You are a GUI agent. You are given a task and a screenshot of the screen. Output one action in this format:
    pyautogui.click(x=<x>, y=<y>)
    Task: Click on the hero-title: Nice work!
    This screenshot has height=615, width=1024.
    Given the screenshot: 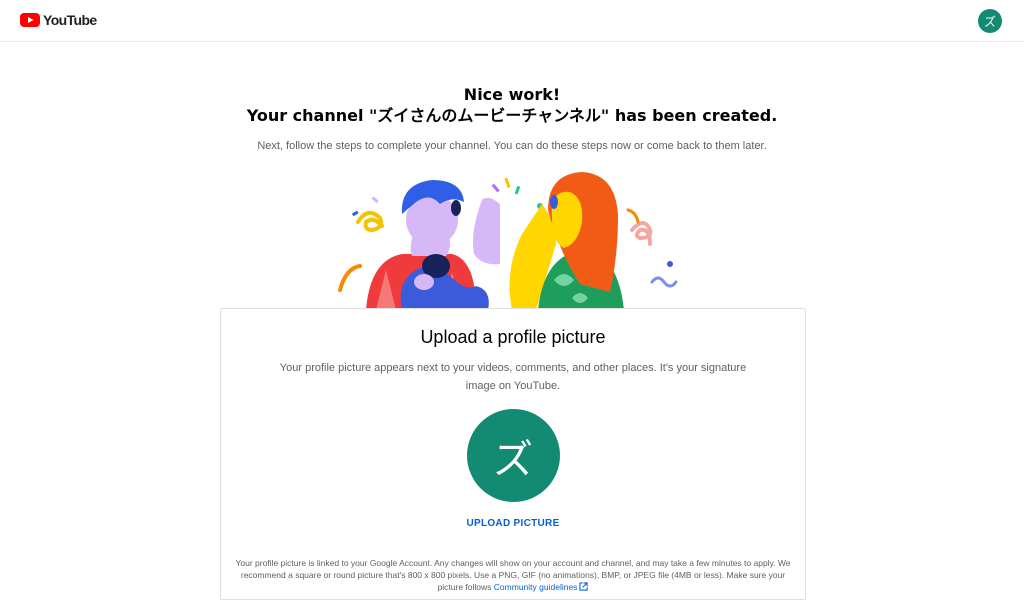 What is the action you would take?
    pyautogui.click(x=512, y=94)
    